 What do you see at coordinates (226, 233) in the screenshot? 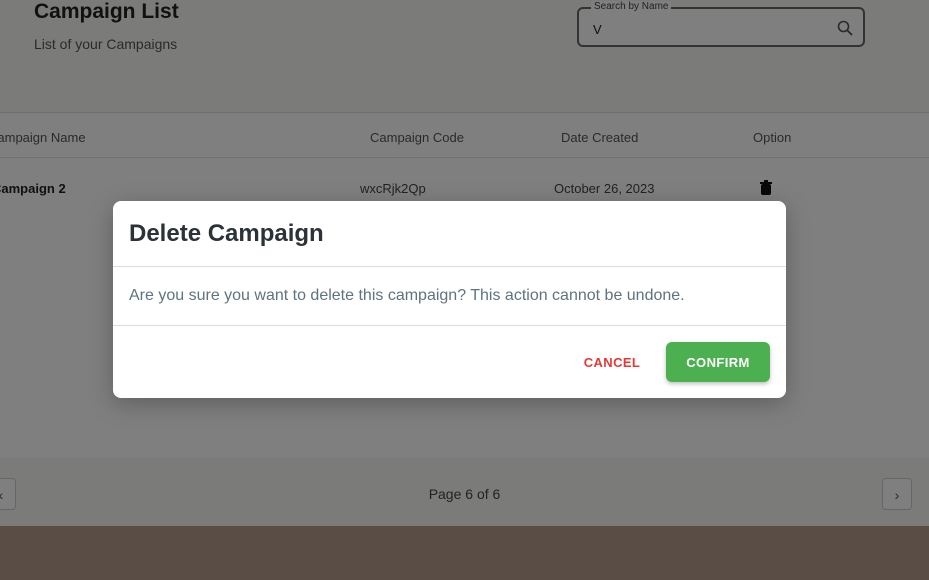
I see `dialog-title: Delete Campaign` at bounding box center [226, 233].